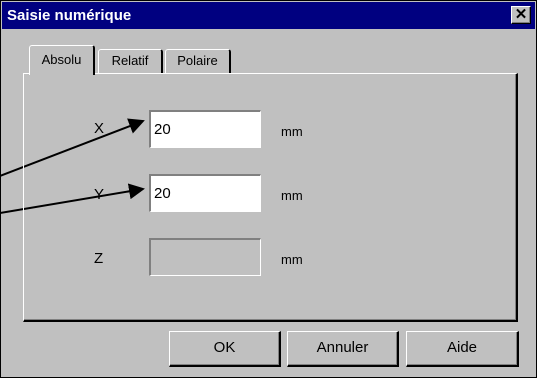 This screenshot has width=537, height=378. What do you see at coordinates (205, 257) in the screenshot?
I see `z-field` at bounding box center [205, 257].